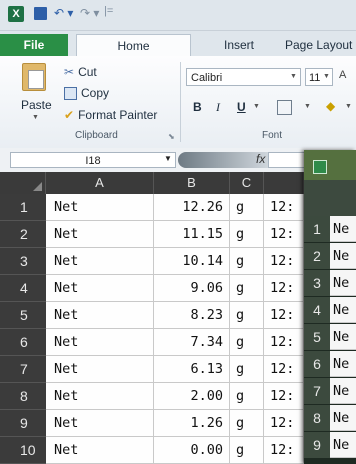  I want to click on paste-icon, so click(34, 77).